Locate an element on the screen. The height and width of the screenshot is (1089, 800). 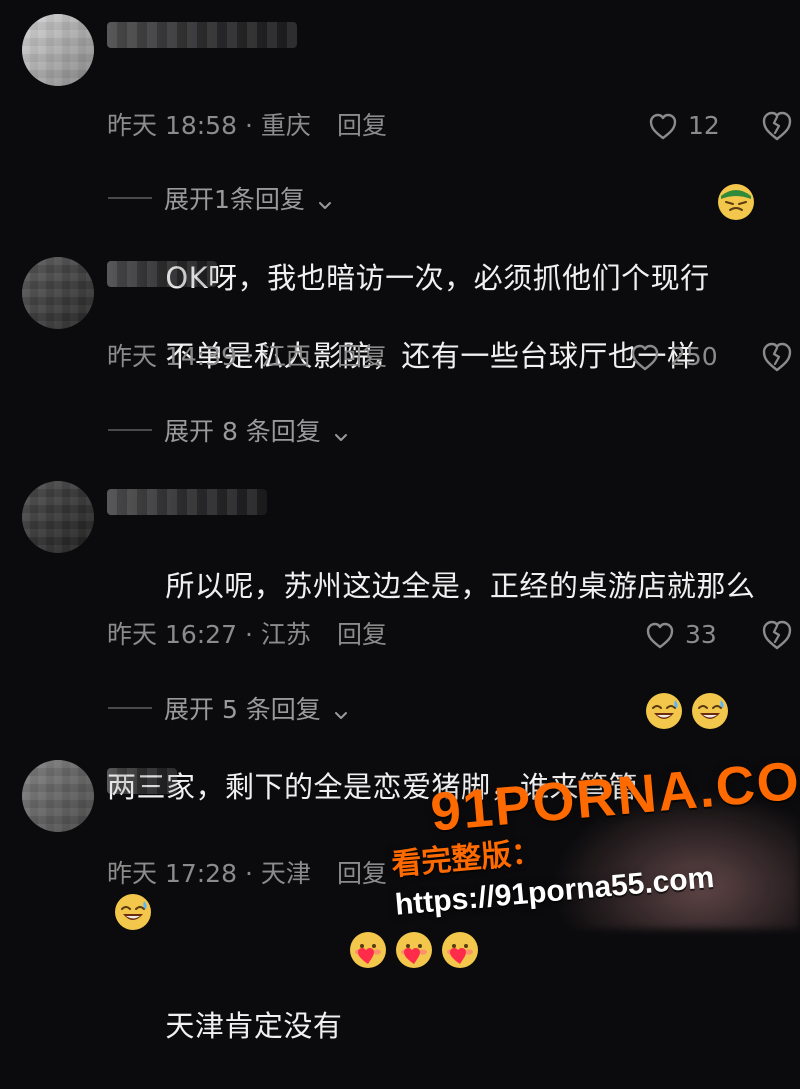
expand-label: 展开 8 条回复 is located at coordinates (242, 431).